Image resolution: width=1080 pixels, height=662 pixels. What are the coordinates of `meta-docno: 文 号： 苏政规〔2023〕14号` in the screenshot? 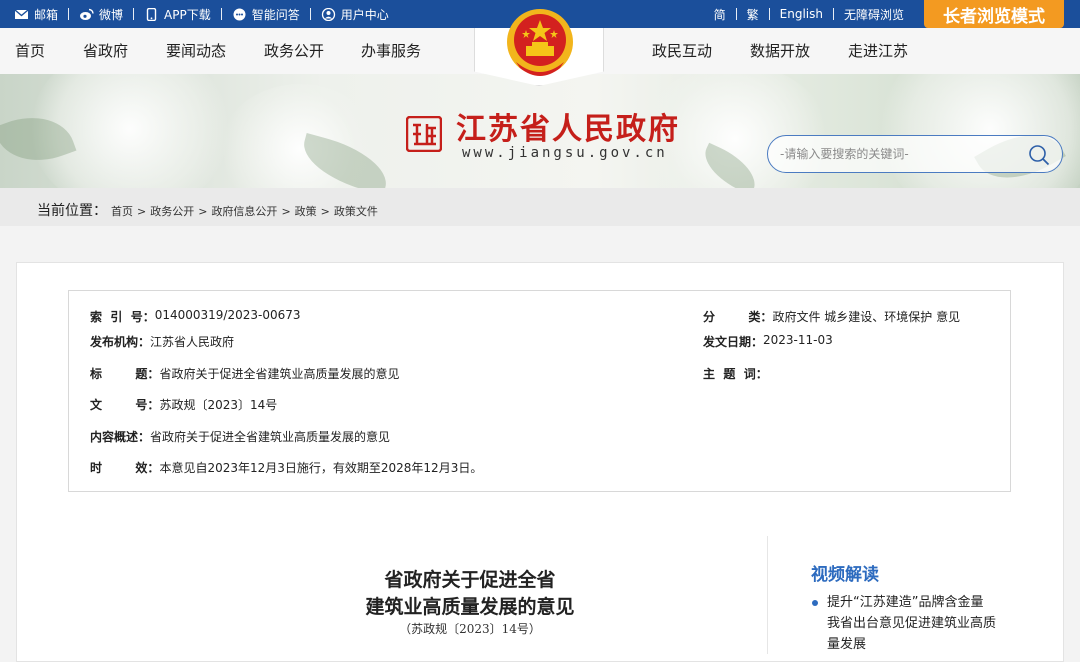 It's located at (183, 404).